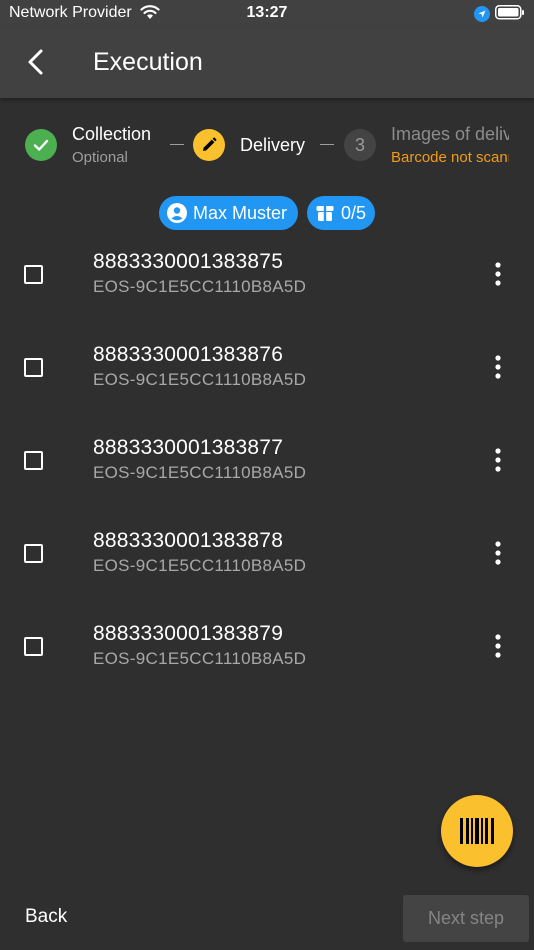 Image resolution: width=534 pixels, height=950 pixels. I want to click on step-delivery-title: Delivery, so click(272, 145).